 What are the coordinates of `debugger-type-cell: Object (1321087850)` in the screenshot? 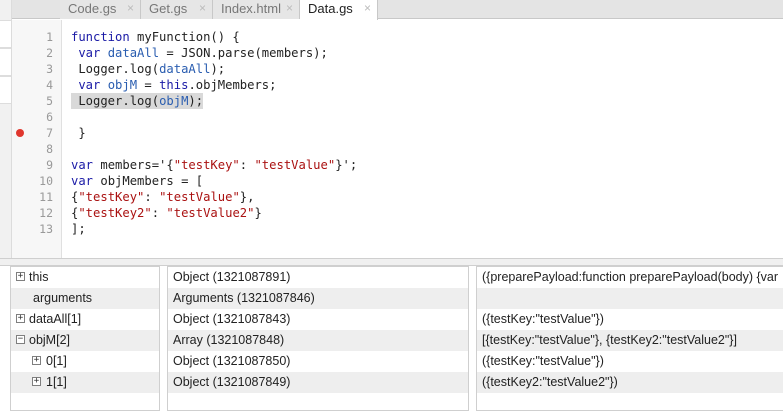 It's located at (318, 361).